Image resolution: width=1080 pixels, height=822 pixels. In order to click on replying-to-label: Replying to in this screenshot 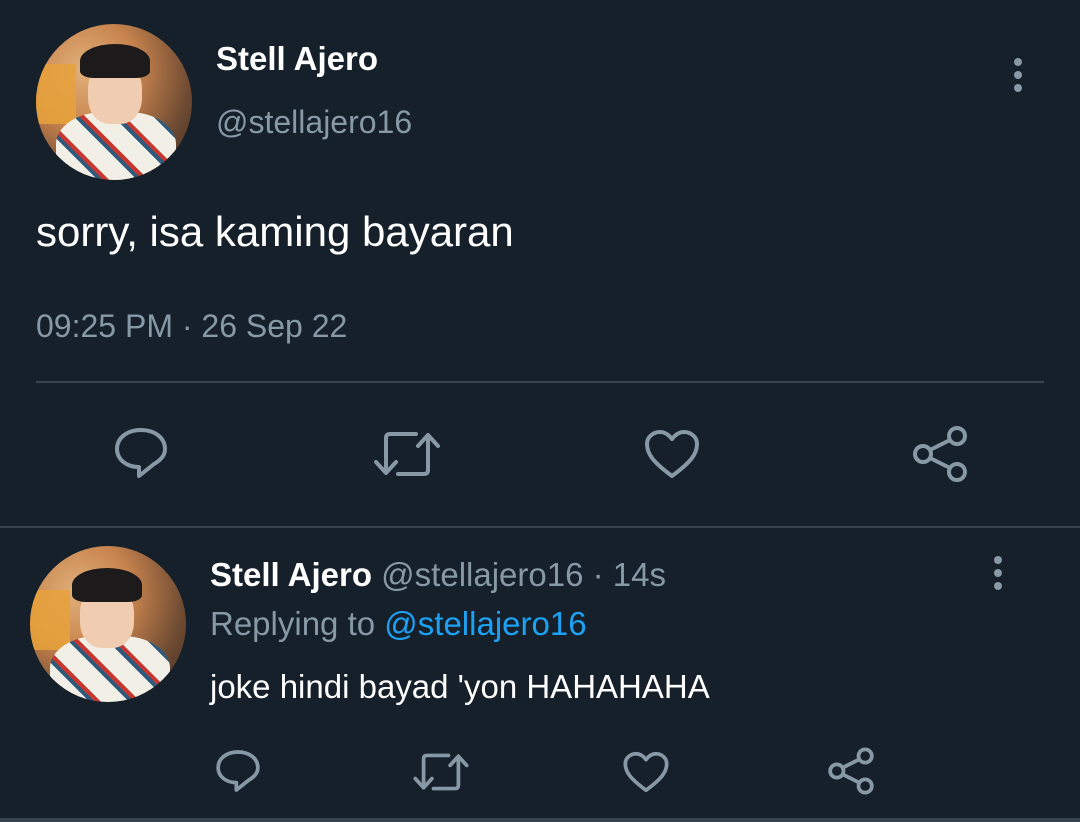, I will do `click(293, 623)`.